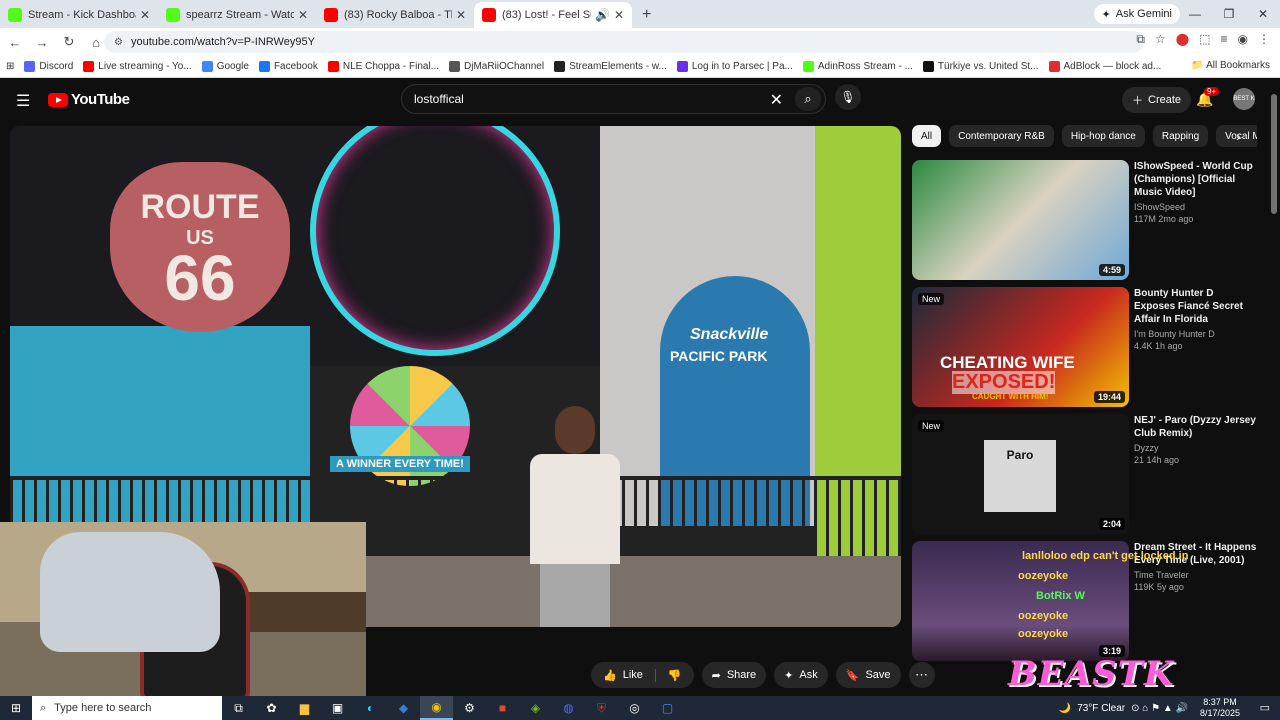  I want to click on weather-icon: 🌙, so click(1065, 708).